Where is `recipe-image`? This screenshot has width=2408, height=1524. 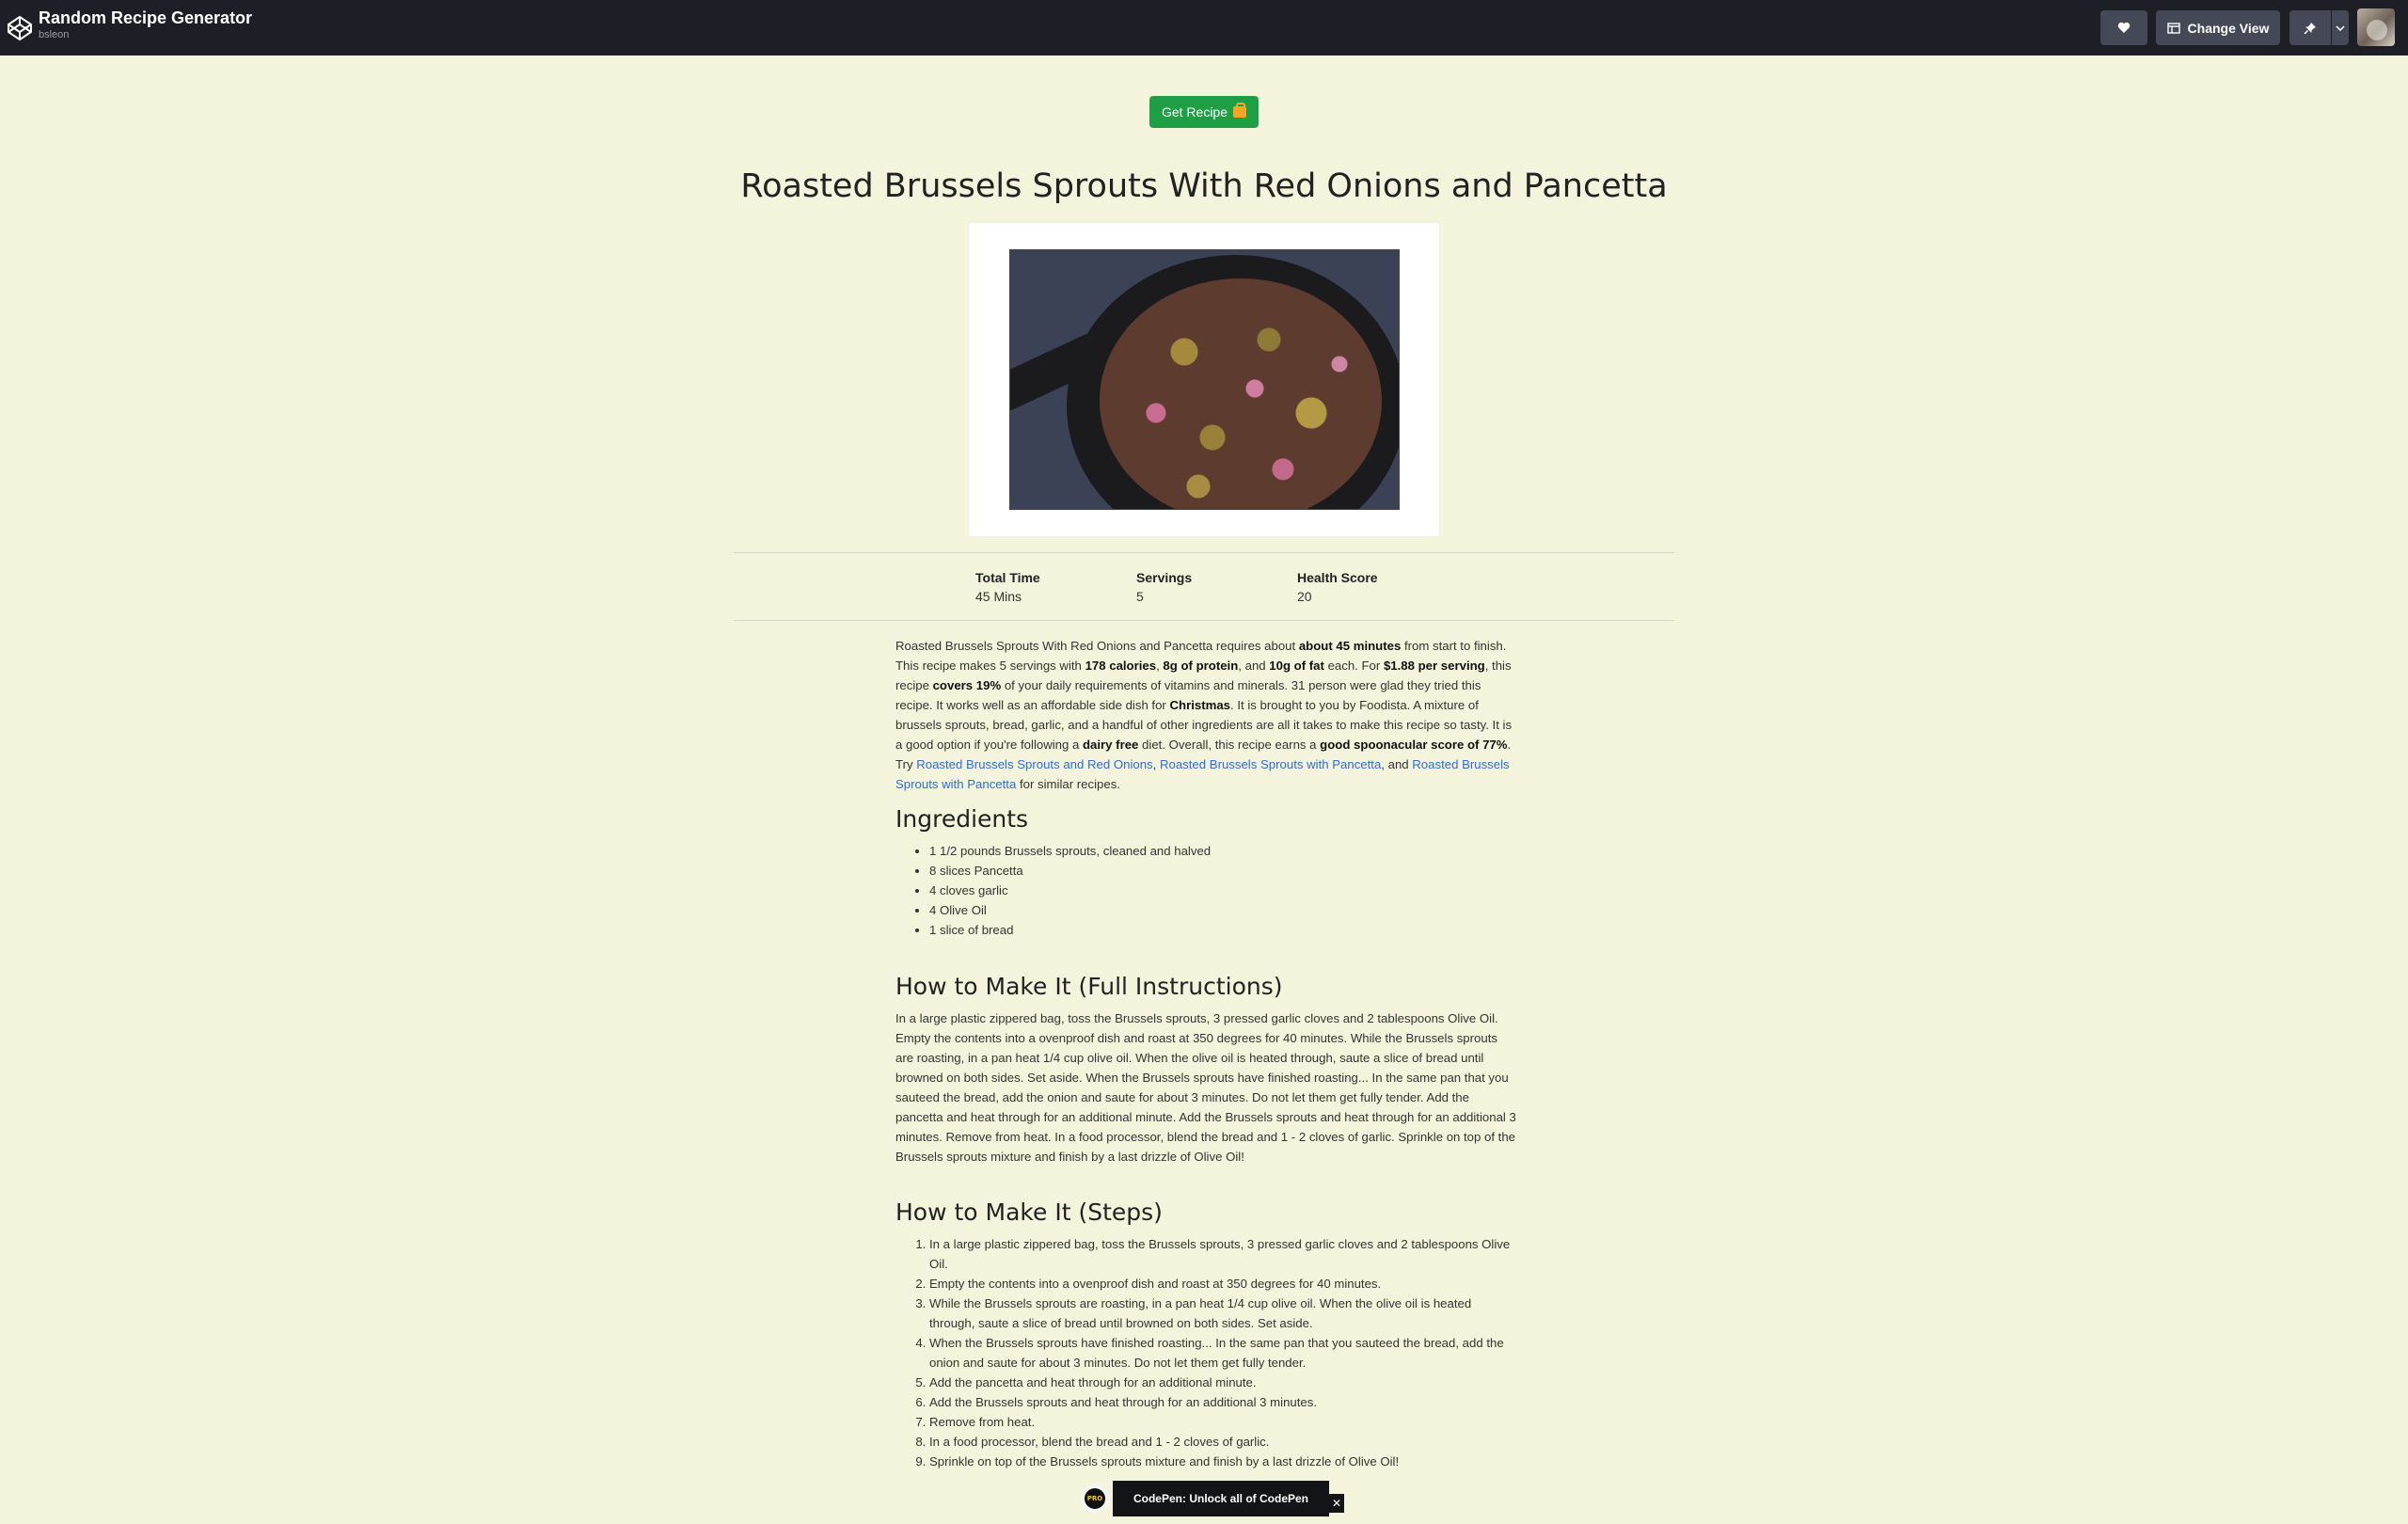 recipe-image is located at coordinates (1205, 380).